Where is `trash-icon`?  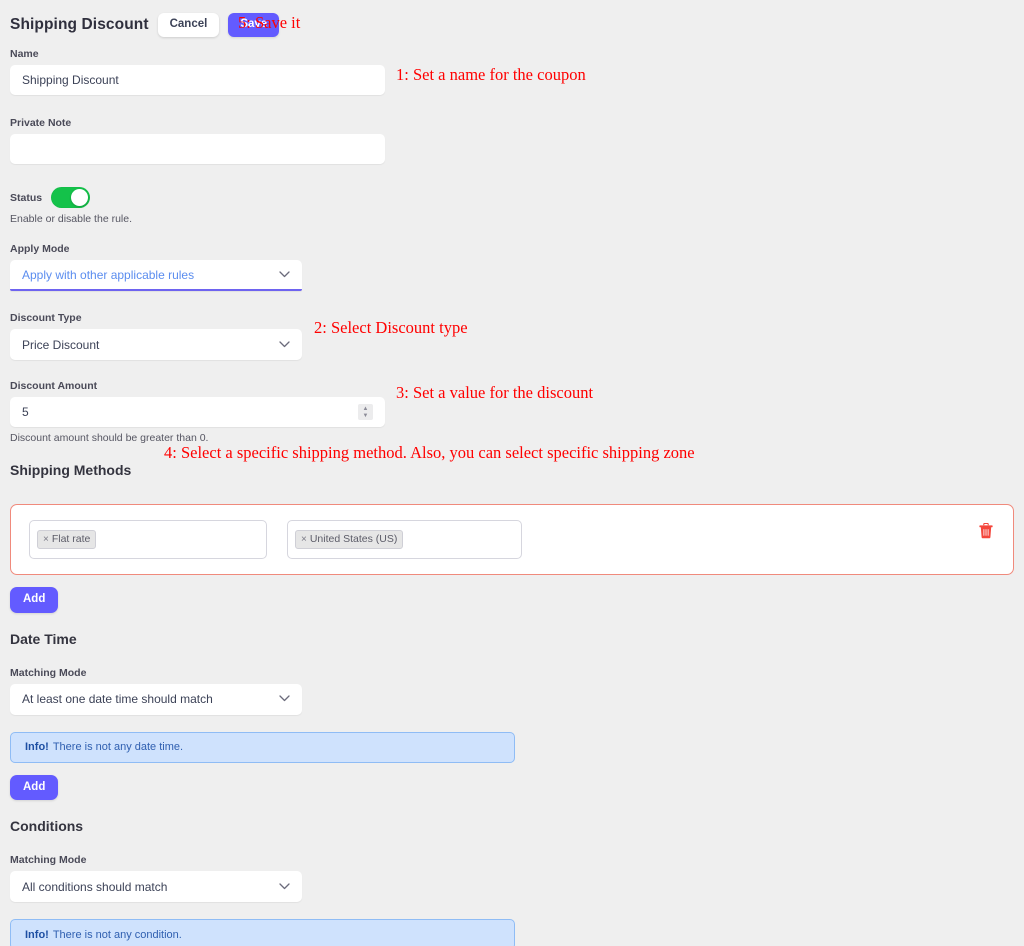 trash-icon is located at coordinates (986, 532).